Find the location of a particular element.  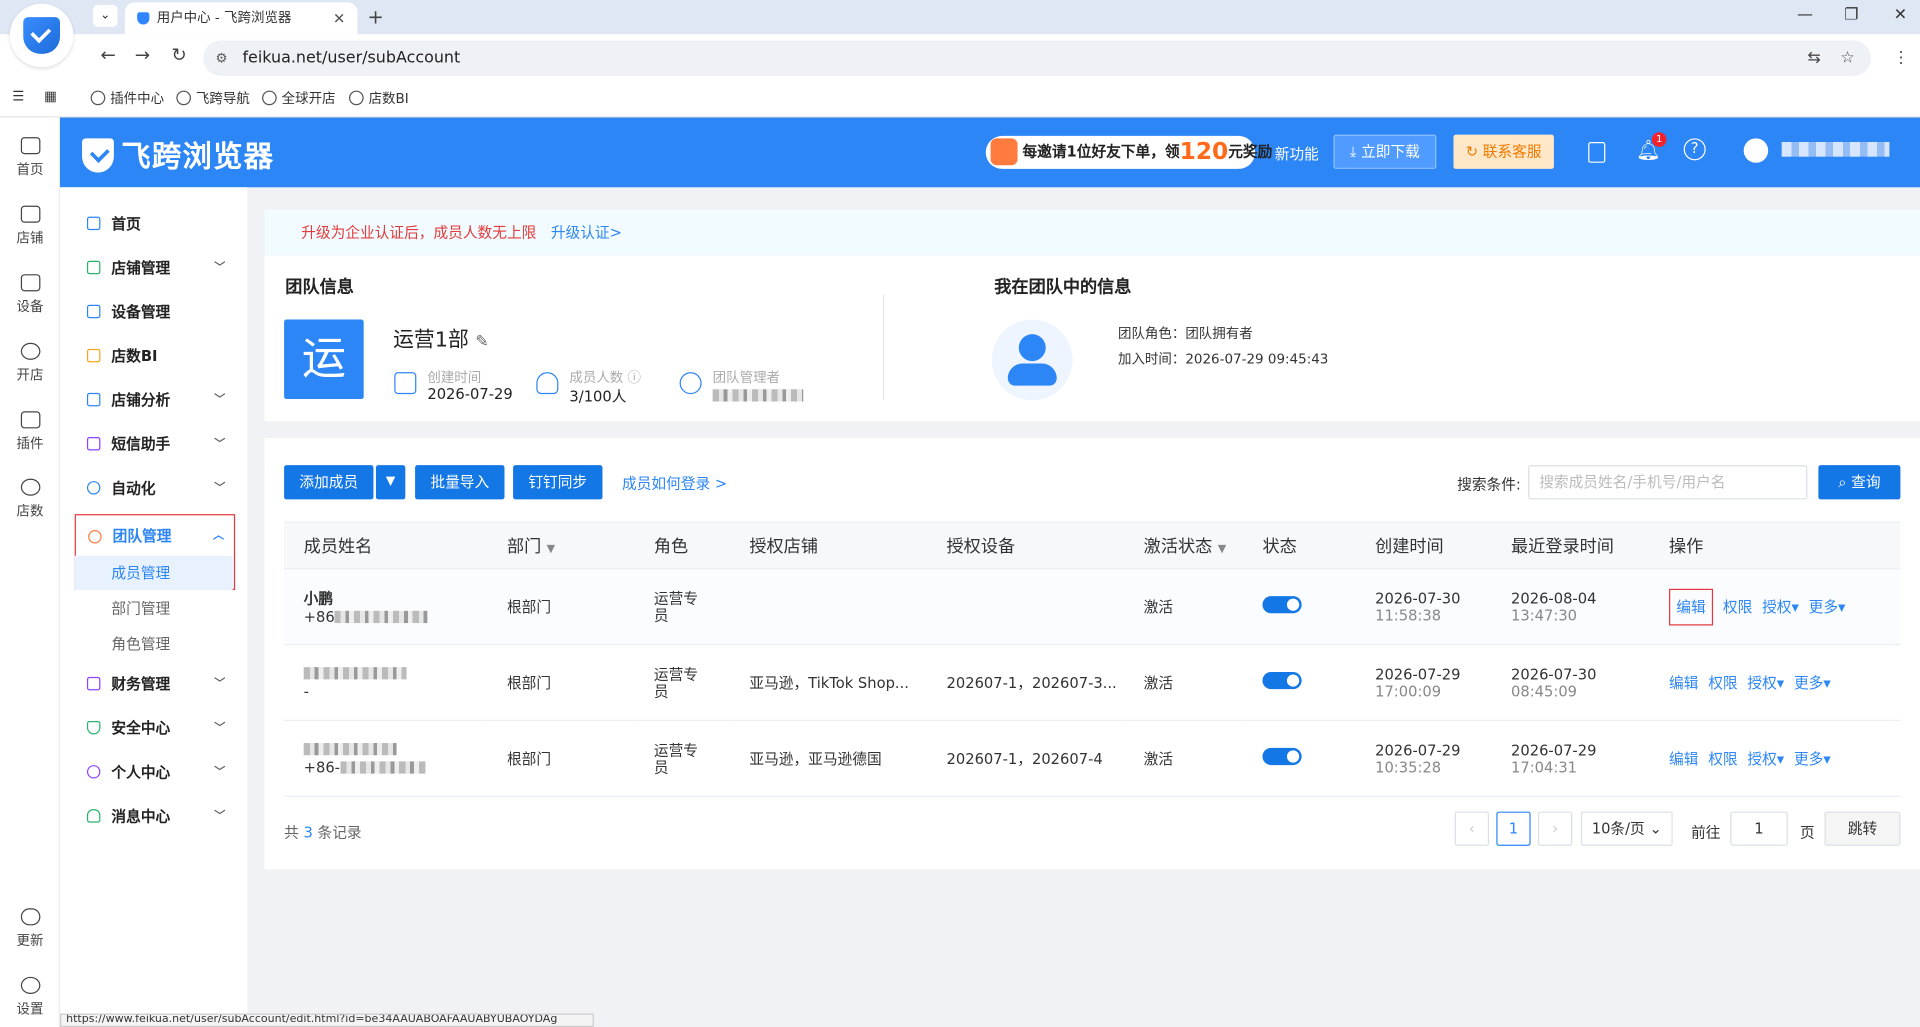

search-input: 搜索成员姓名/手机号/用户名 is located at coordinates (1668, 482).